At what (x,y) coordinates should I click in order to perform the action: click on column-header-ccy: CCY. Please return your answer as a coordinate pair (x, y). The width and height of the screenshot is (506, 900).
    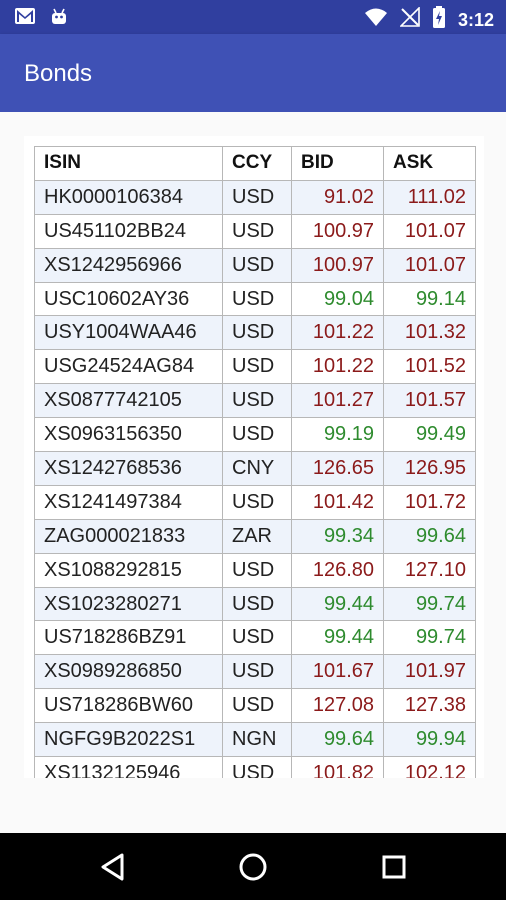
    Looking at the image, I should click on (257, 163).